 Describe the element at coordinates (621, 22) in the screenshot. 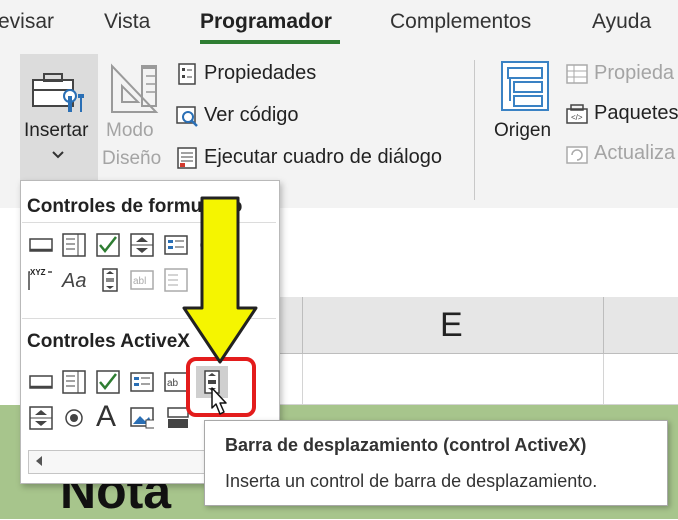

I see `tab-ayuda: Ayuda` at that location.